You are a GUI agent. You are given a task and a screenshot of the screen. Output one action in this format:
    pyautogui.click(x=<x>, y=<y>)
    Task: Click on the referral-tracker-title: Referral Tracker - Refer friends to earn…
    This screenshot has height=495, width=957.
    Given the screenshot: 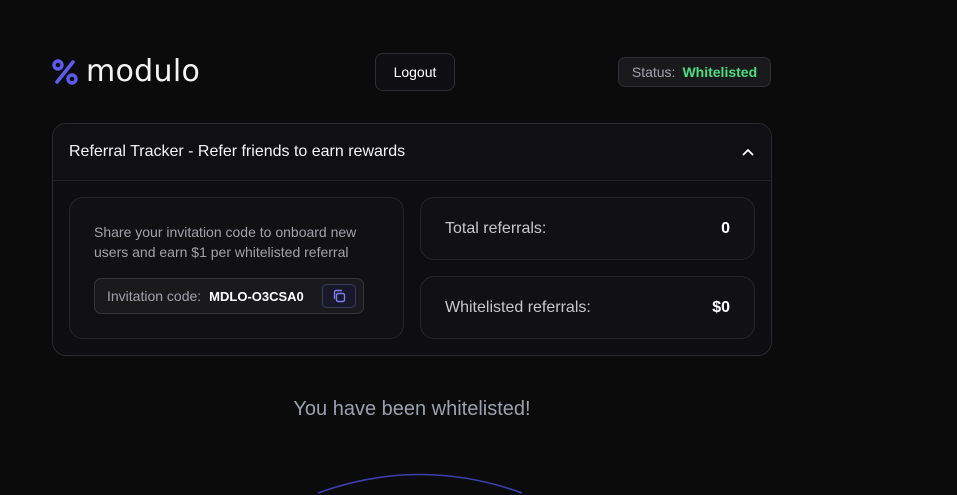 What is the action you would take?
    pyautogui.click(x=237, y=151)
    